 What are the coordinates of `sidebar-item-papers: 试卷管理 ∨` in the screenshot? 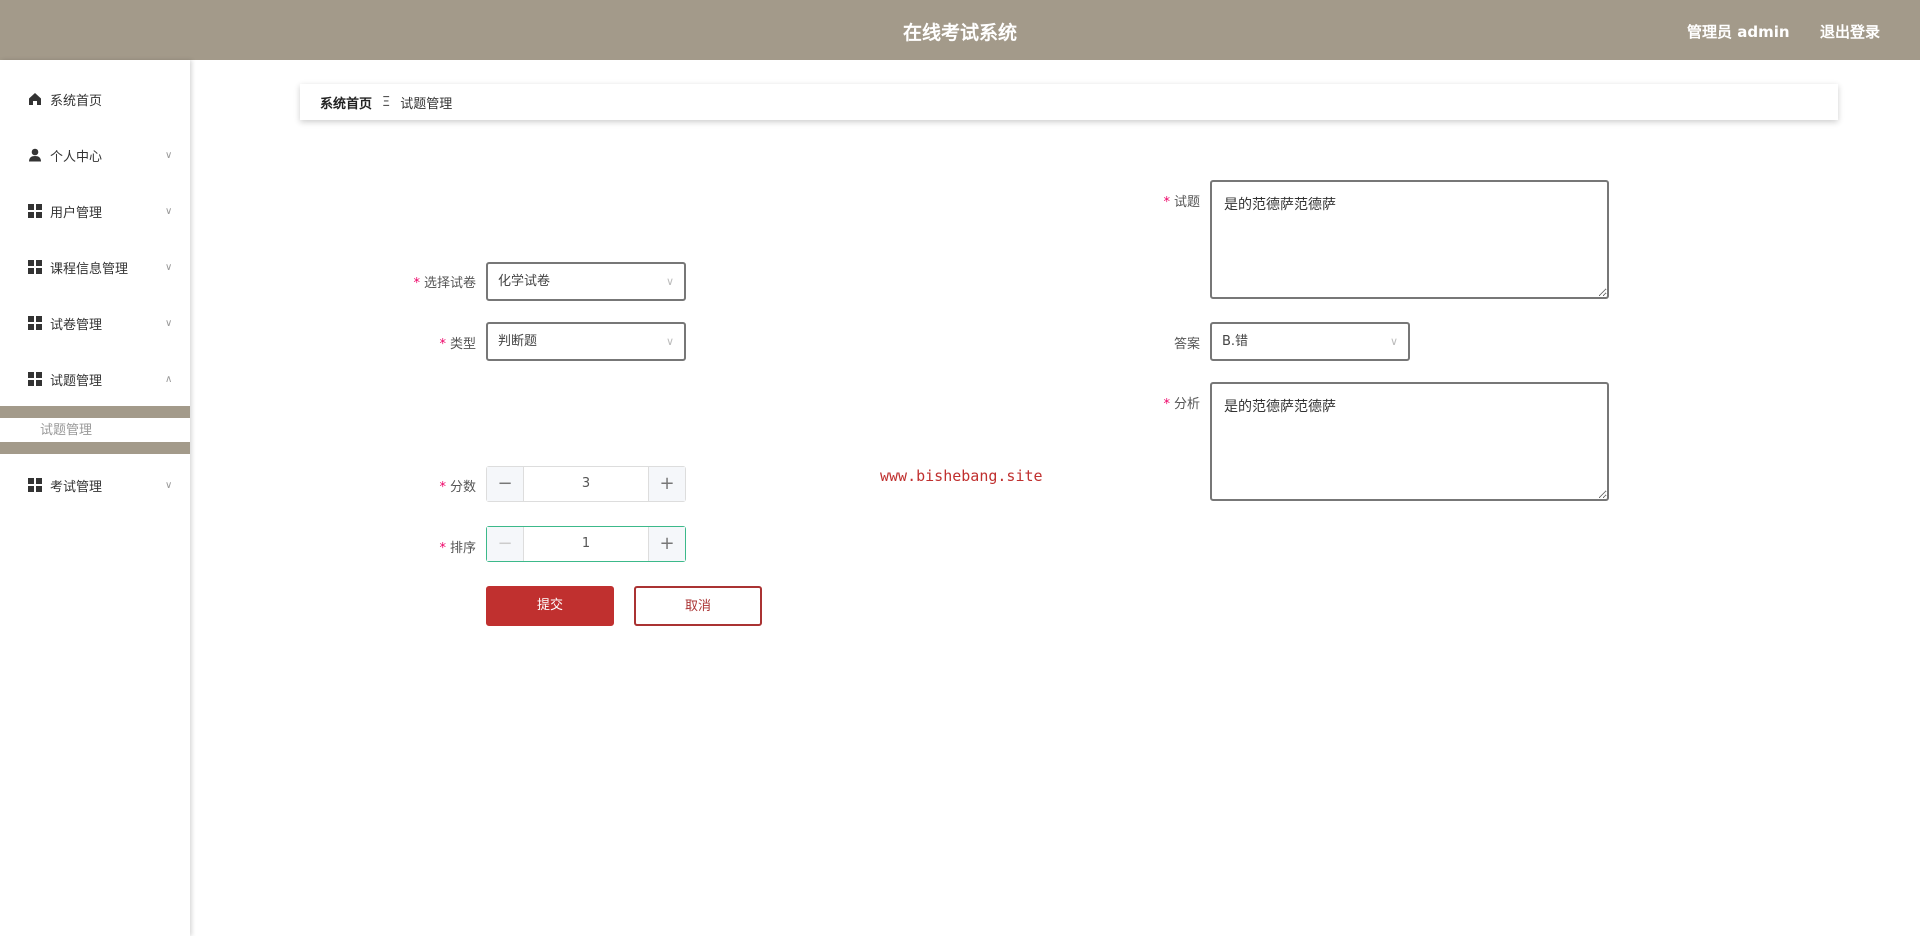 It's located at (95, 323).